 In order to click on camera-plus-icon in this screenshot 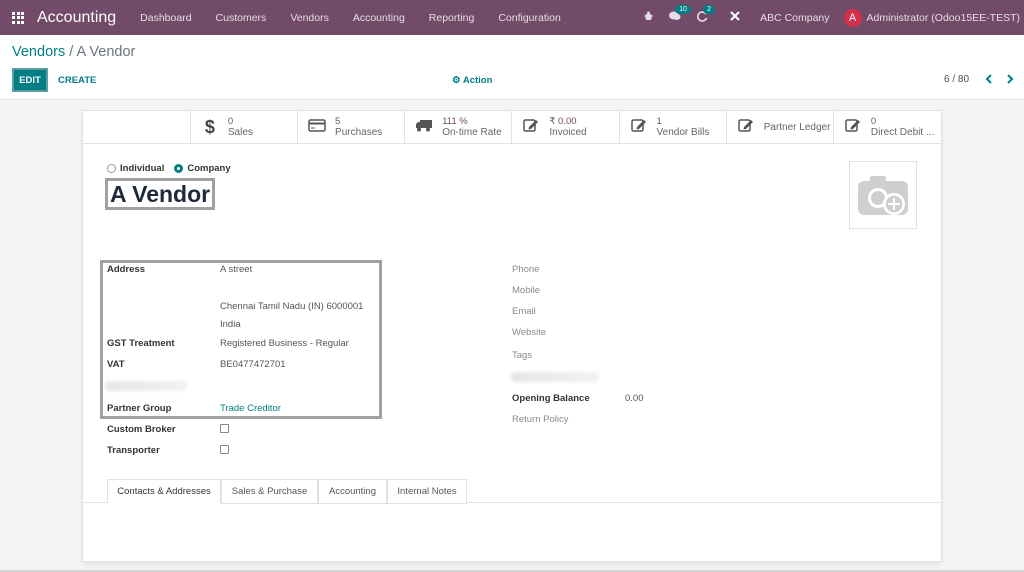, I will do `click(883, 195)`.